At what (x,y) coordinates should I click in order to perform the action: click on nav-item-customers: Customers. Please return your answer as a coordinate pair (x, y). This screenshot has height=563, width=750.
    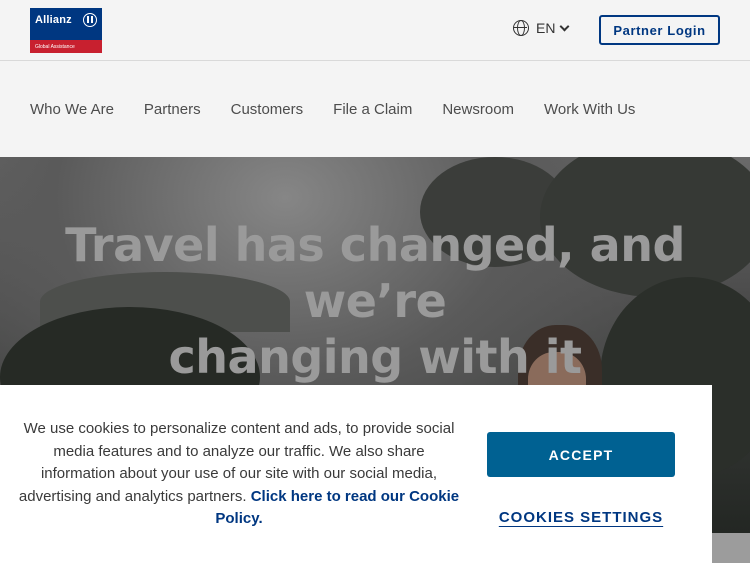
    Looking at the image, I should click on (267, 109).